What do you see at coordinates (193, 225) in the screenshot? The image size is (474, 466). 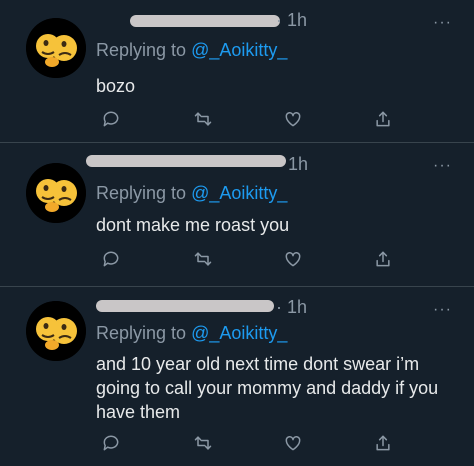 I see `tweet-text: dont make me roast you` at bounding box center [193, 225].